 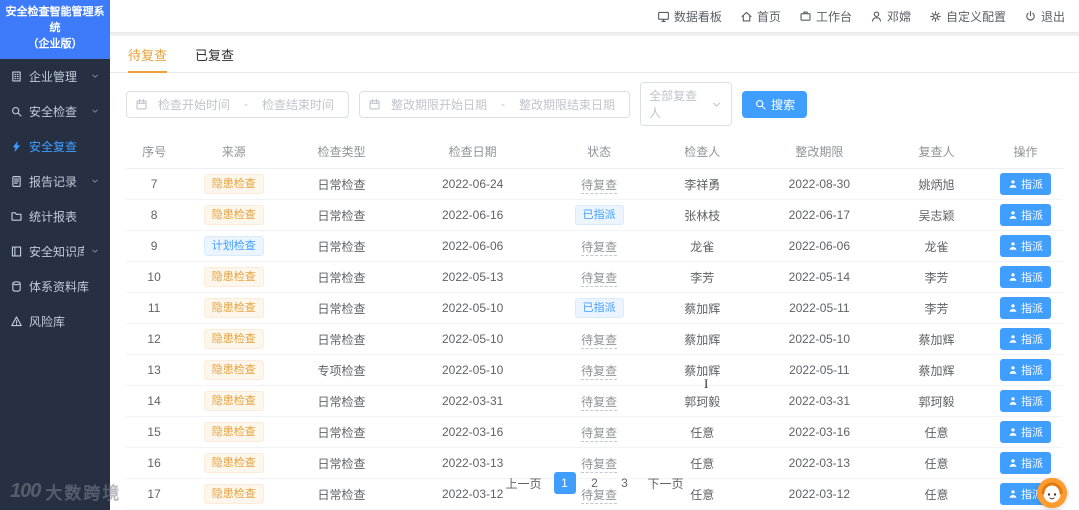 I want to click on cell-inspector: 蔡加辉, so click(x=702, y=308).